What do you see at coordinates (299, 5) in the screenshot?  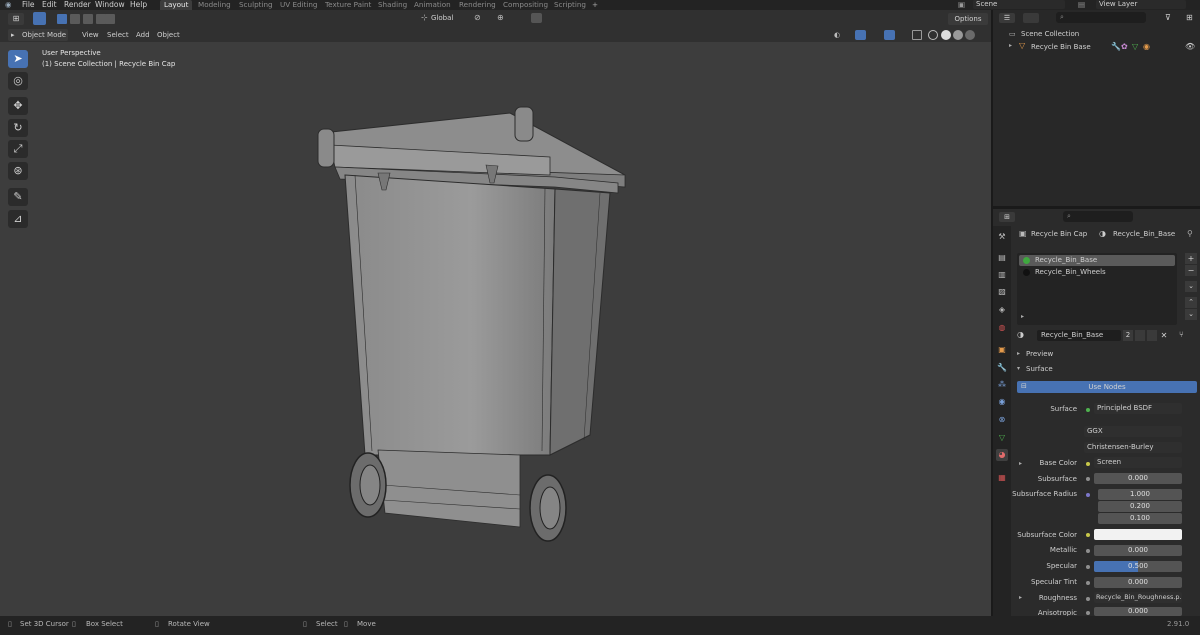 I see `tab-uv-editing: UV Editing` at bounding box center [299, 5].